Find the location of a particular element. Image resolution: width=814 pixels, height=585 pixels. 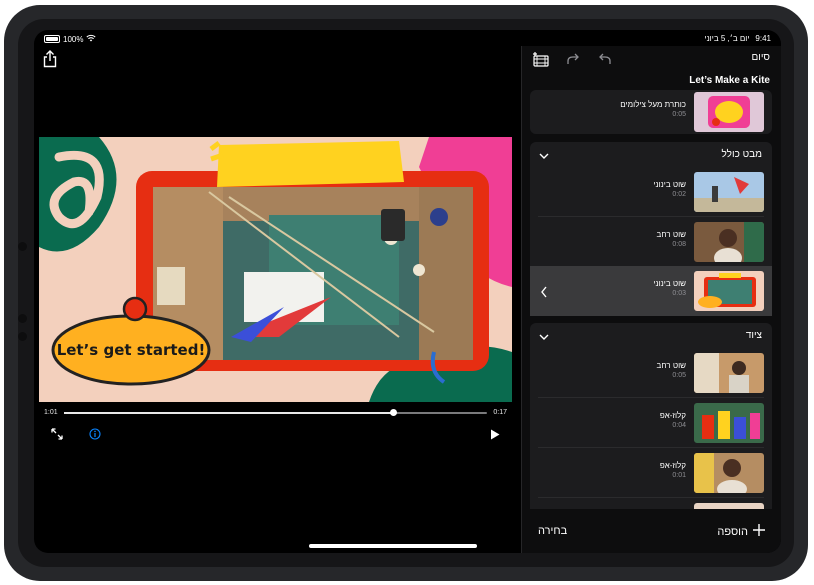

share-icon is located at coordinates (50, 59).